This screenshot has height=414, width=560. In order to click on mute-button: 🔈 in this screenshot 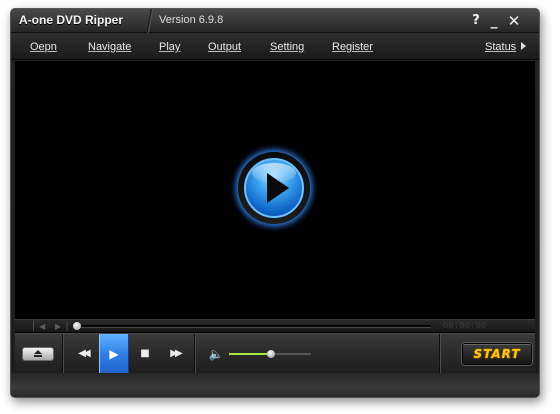, I will do `click(216, 354)`.